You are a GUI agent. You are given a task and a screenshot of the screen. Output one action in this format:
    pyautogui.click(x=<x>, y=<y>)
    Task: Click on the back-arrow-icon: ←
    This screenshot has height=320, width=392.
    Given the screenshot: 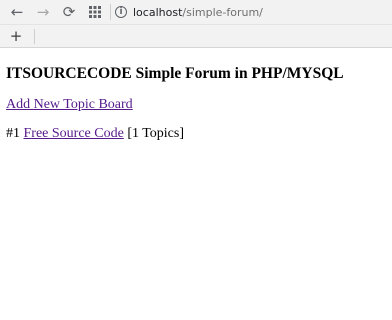 What is the action you would take?
    pyautogui.click(x=17, y=12)
    